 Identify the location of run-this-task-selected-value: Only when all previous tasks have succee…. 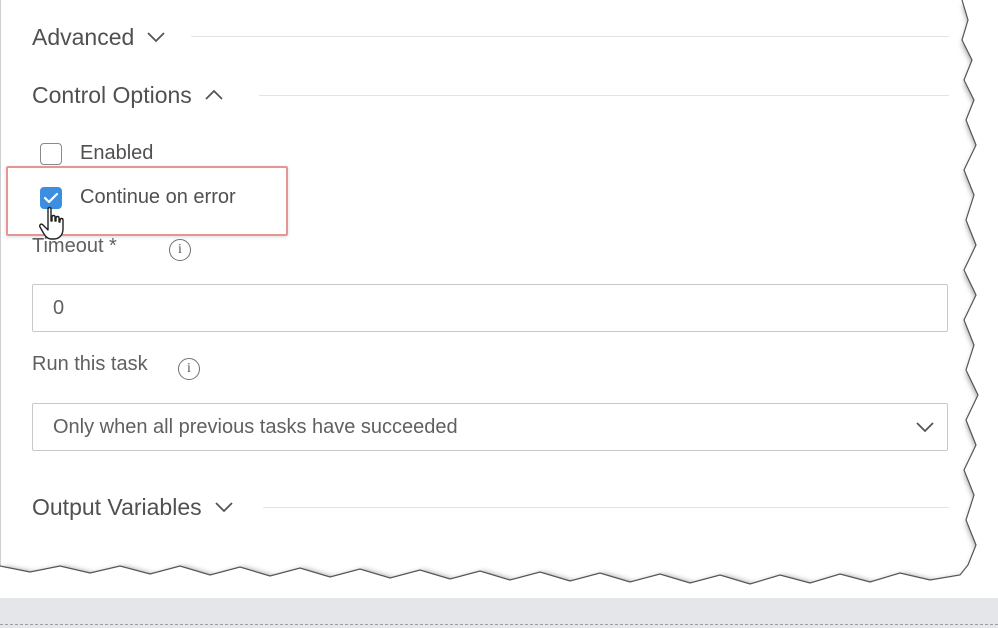
(255, 426).